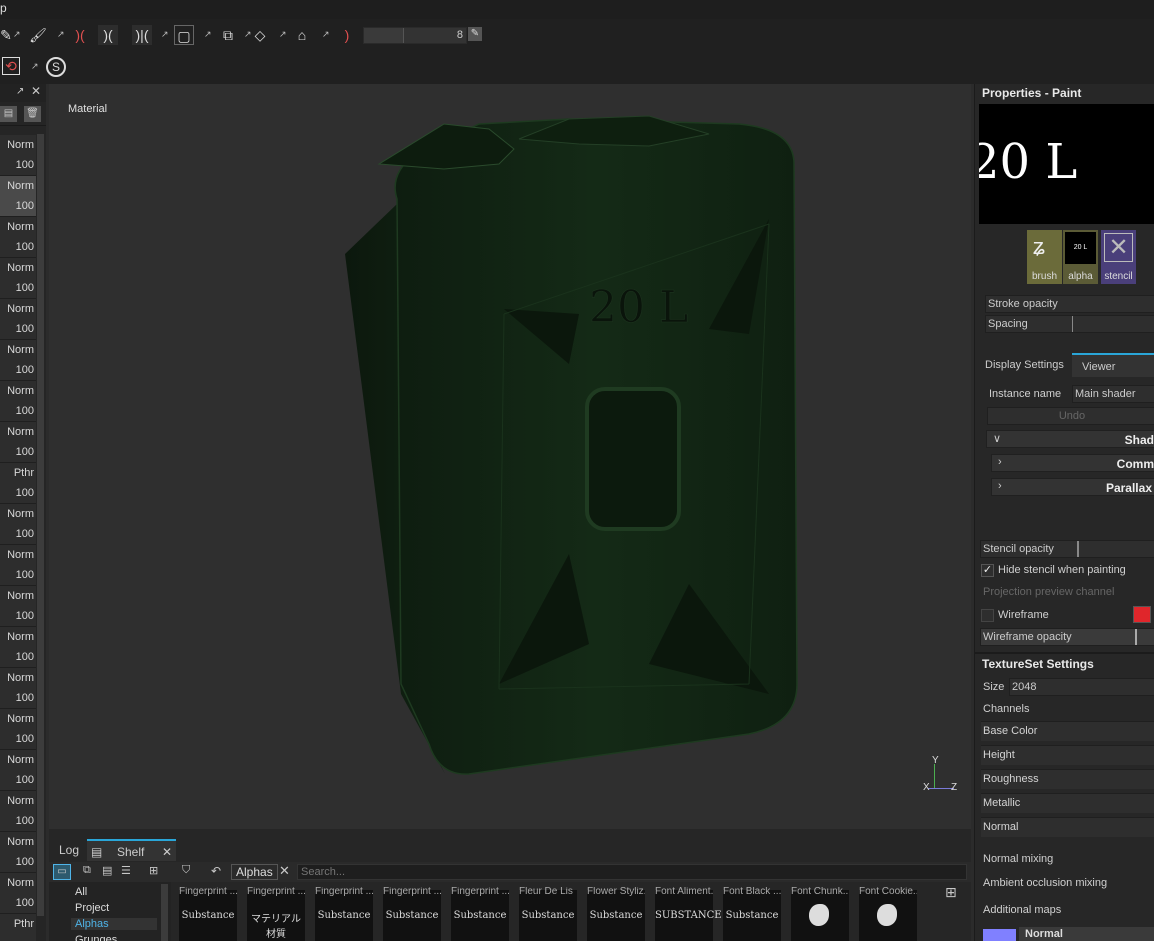  Describe the element at coordinates (284, 871) in the screenshot. I see `clear-filter-icon: ✕` at that location.